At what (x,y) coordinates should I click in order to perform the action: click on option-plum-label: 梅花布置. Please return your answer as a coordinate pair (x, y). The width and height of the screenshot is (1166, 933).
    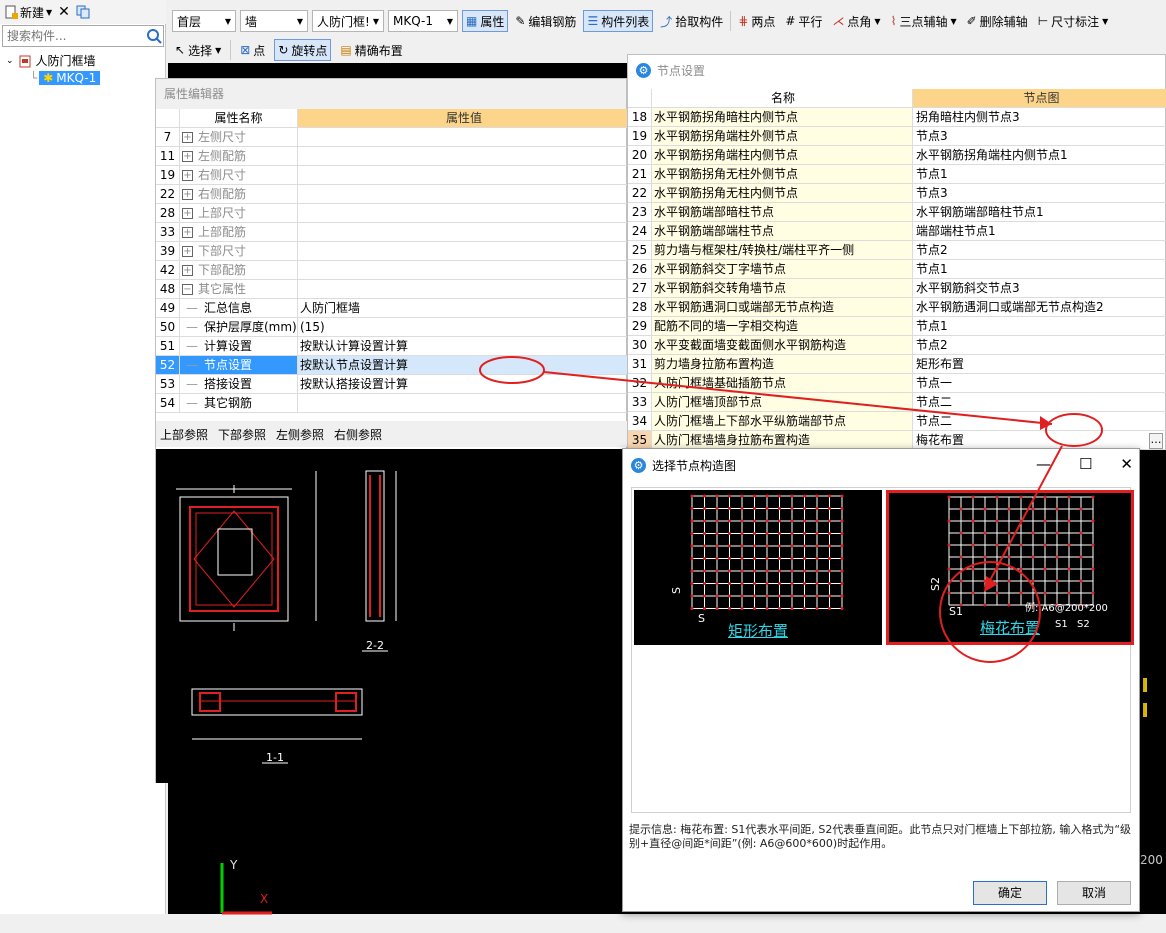
    Looking at the image, I should click on (1010, 627).